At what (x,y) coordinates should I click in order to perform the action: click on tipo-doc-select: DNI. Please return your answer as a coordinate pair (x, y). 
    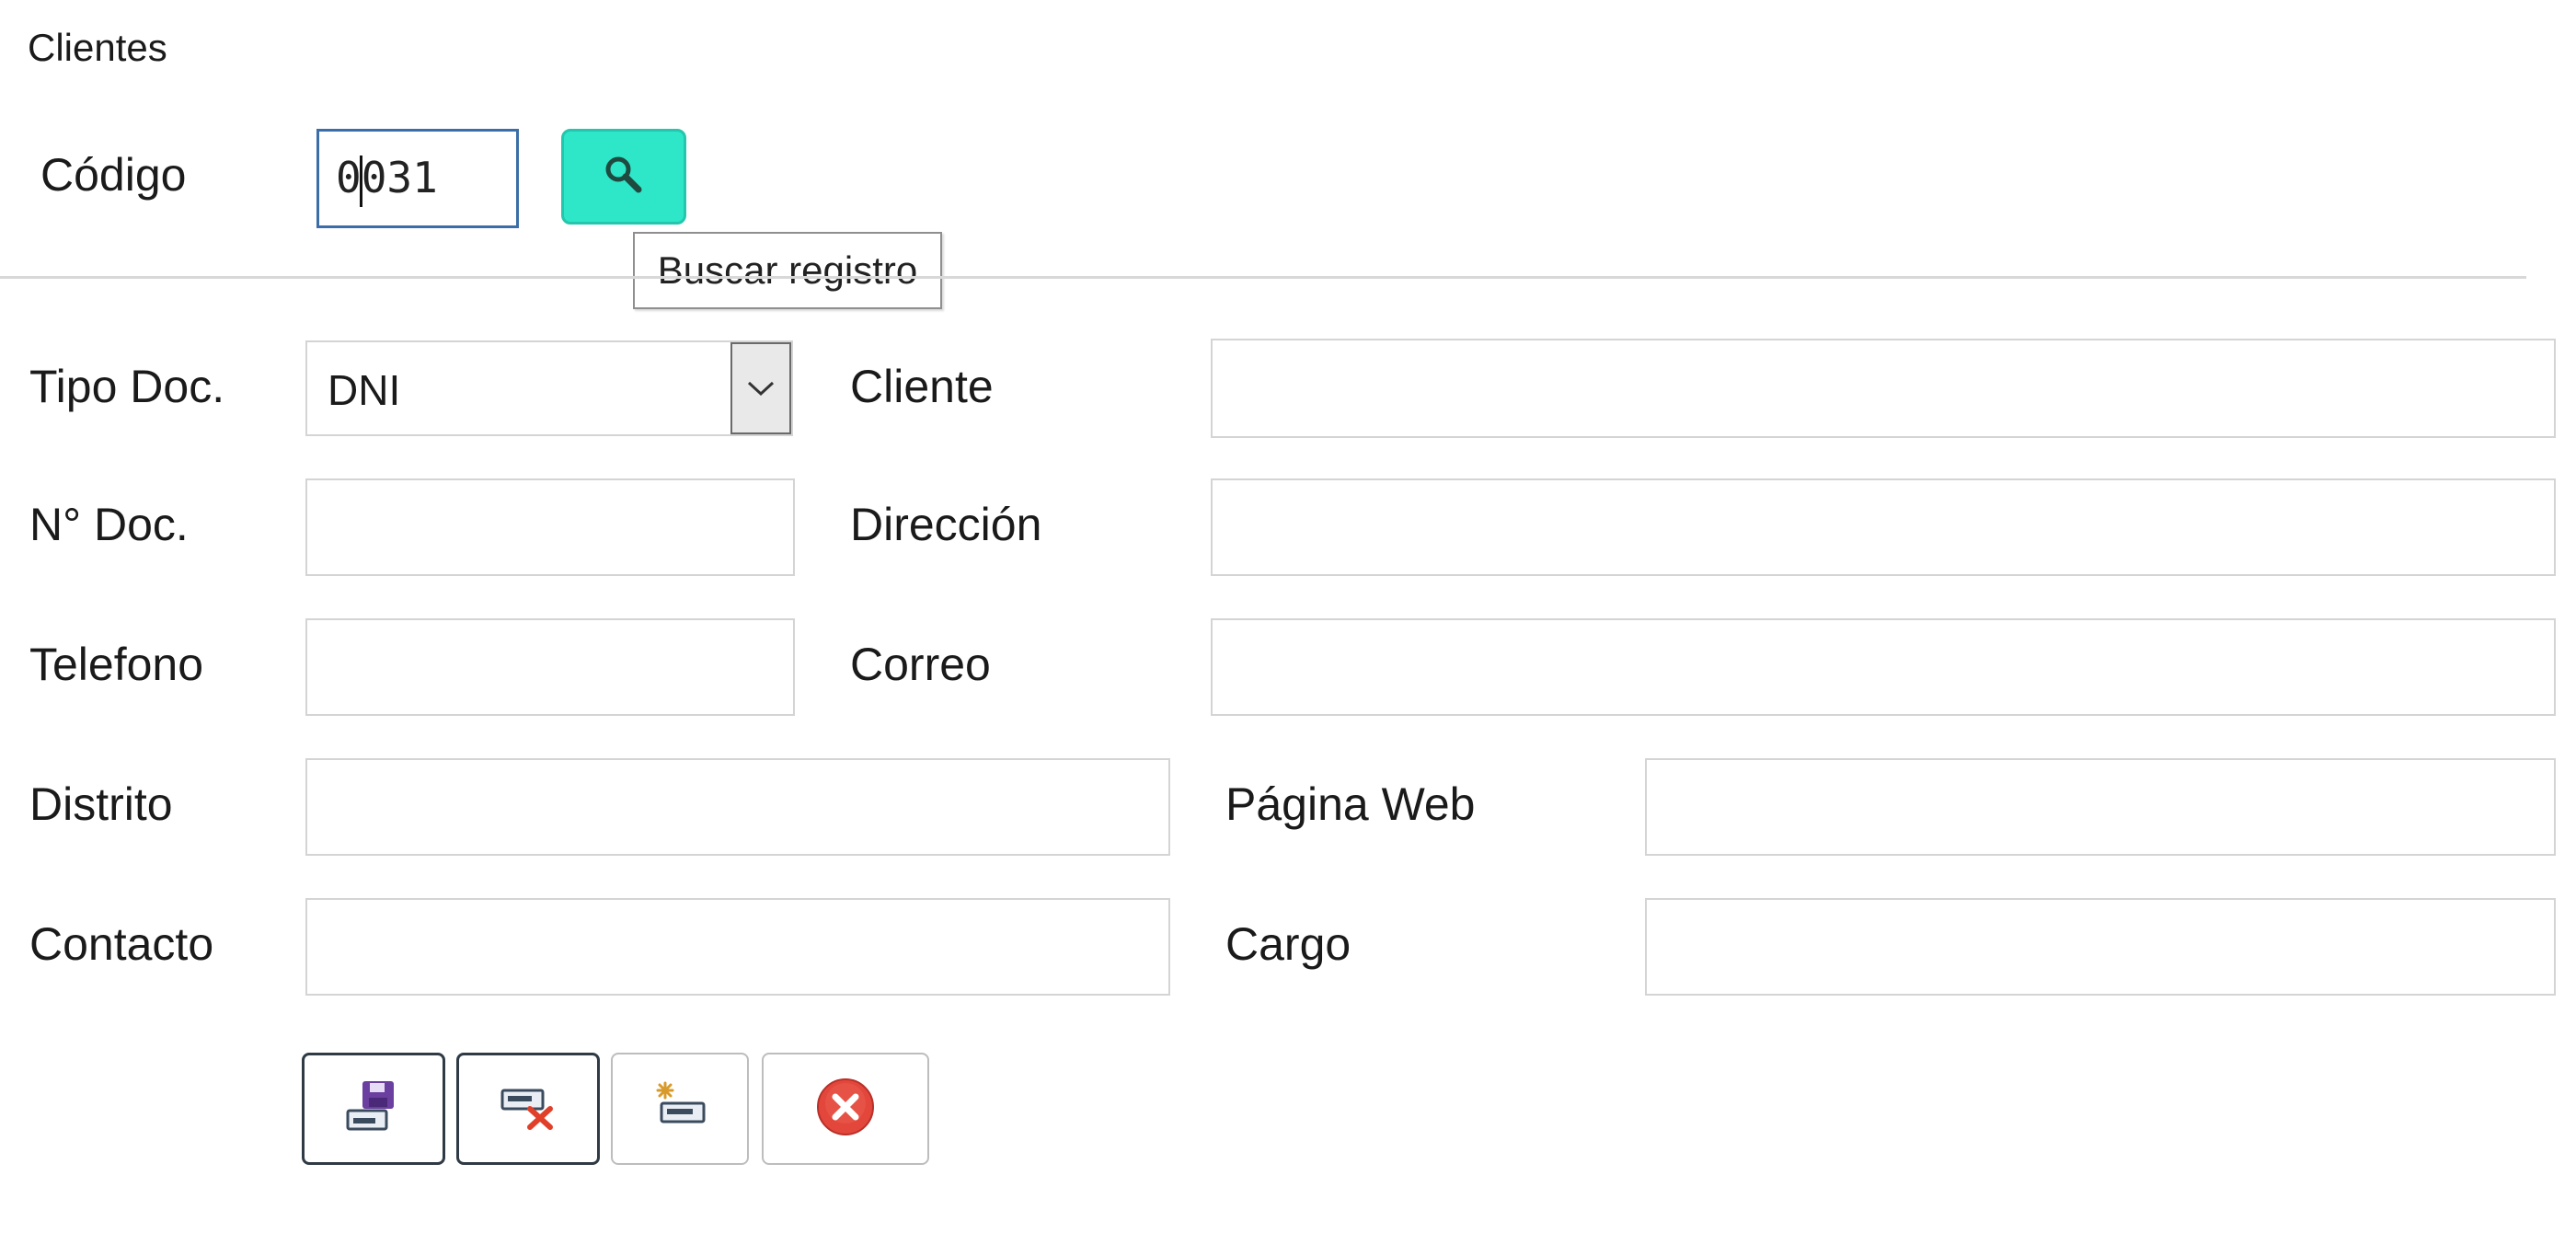
    Looking at the image, I should click on (549, 388).